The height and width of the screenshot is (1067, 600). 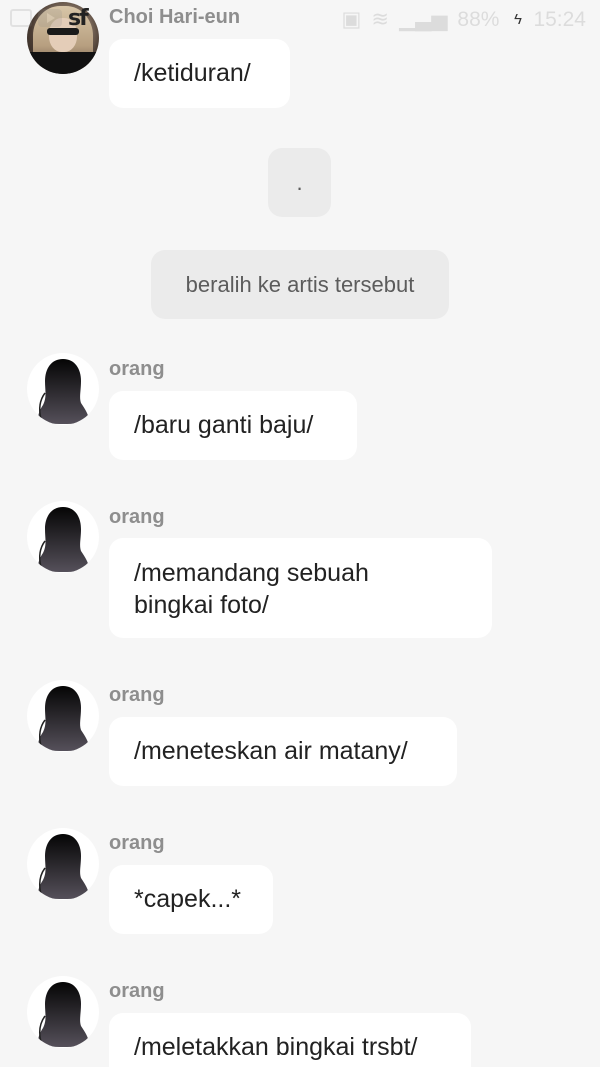 What do you see at coordinates (175, 17) in the screenshot?
I see `sender-name: Choi Hari-eun` at bounding box center [175, 17].